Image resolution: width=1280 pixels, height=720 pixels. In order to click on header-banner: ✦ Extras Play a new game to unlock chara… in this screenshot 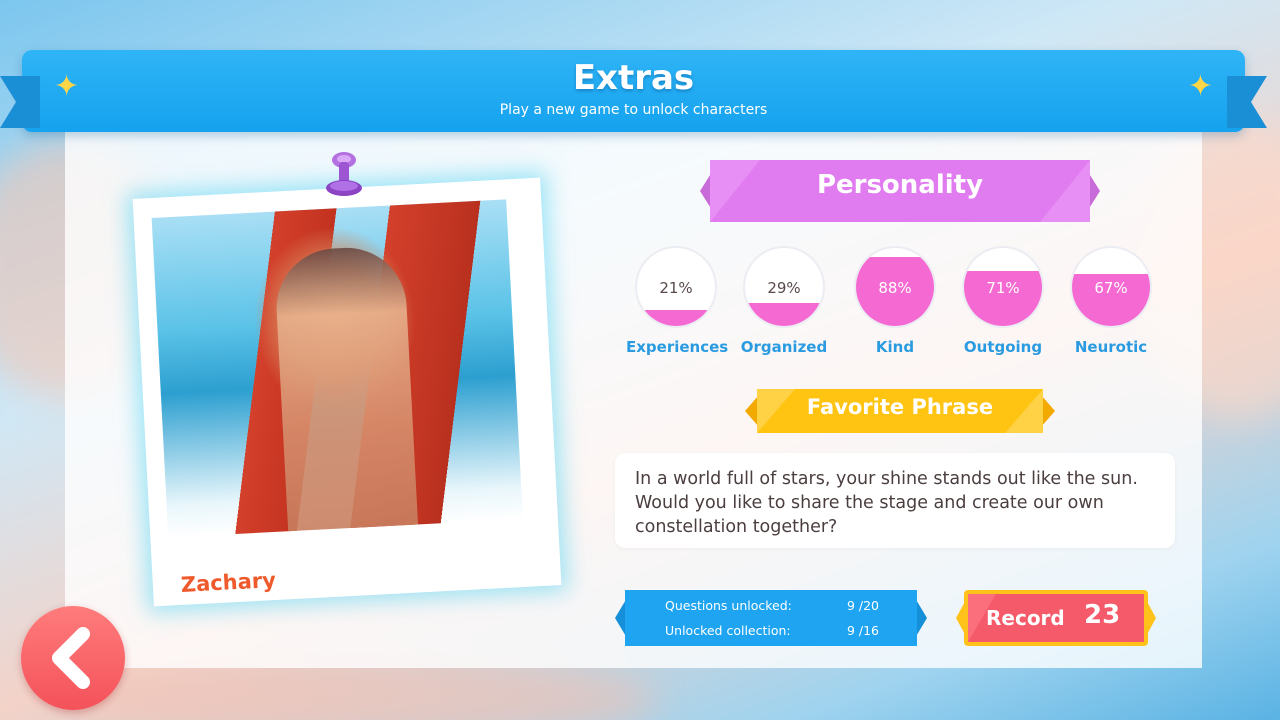, I will do `click(633, 91)`.